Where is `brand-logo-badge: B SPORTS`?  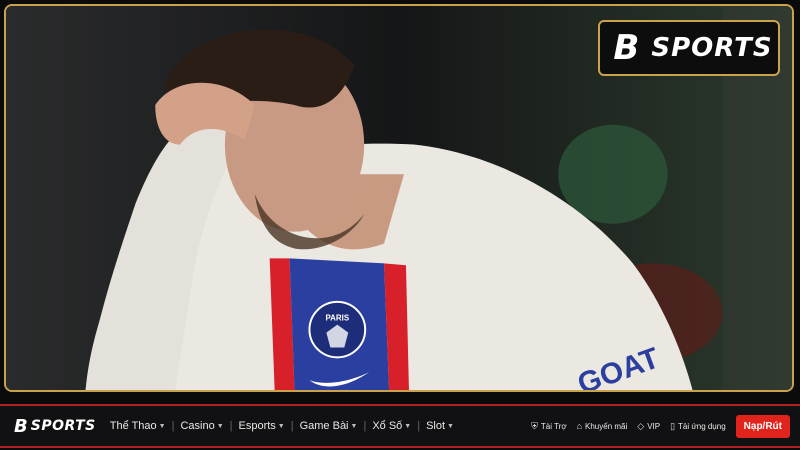 brand-logo-badge: B SPORTS is located at coordinates (689, 48).